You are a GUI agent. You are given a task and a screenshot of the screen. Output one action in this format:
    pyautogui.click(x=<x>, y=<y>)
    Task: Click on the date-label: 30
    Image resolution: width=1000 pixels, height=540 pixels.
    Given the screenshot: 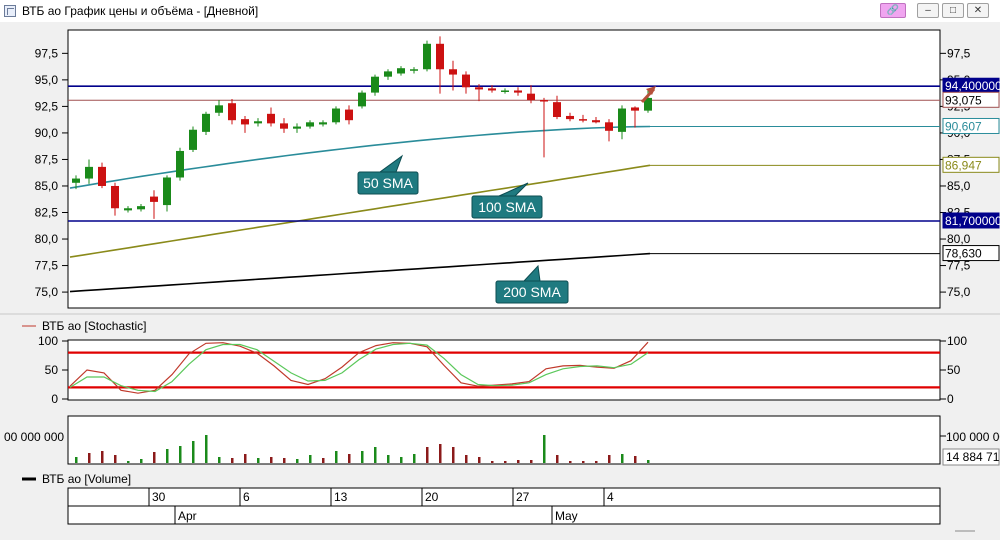 What is the action you would take?
    pyautogui.click(x=159, y=497)
    